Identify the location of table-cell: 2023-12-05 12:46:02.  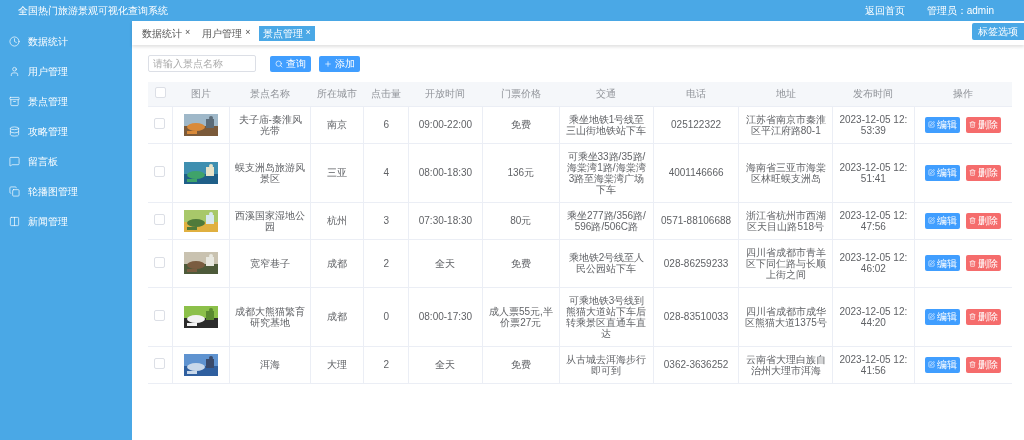
(873, 263).